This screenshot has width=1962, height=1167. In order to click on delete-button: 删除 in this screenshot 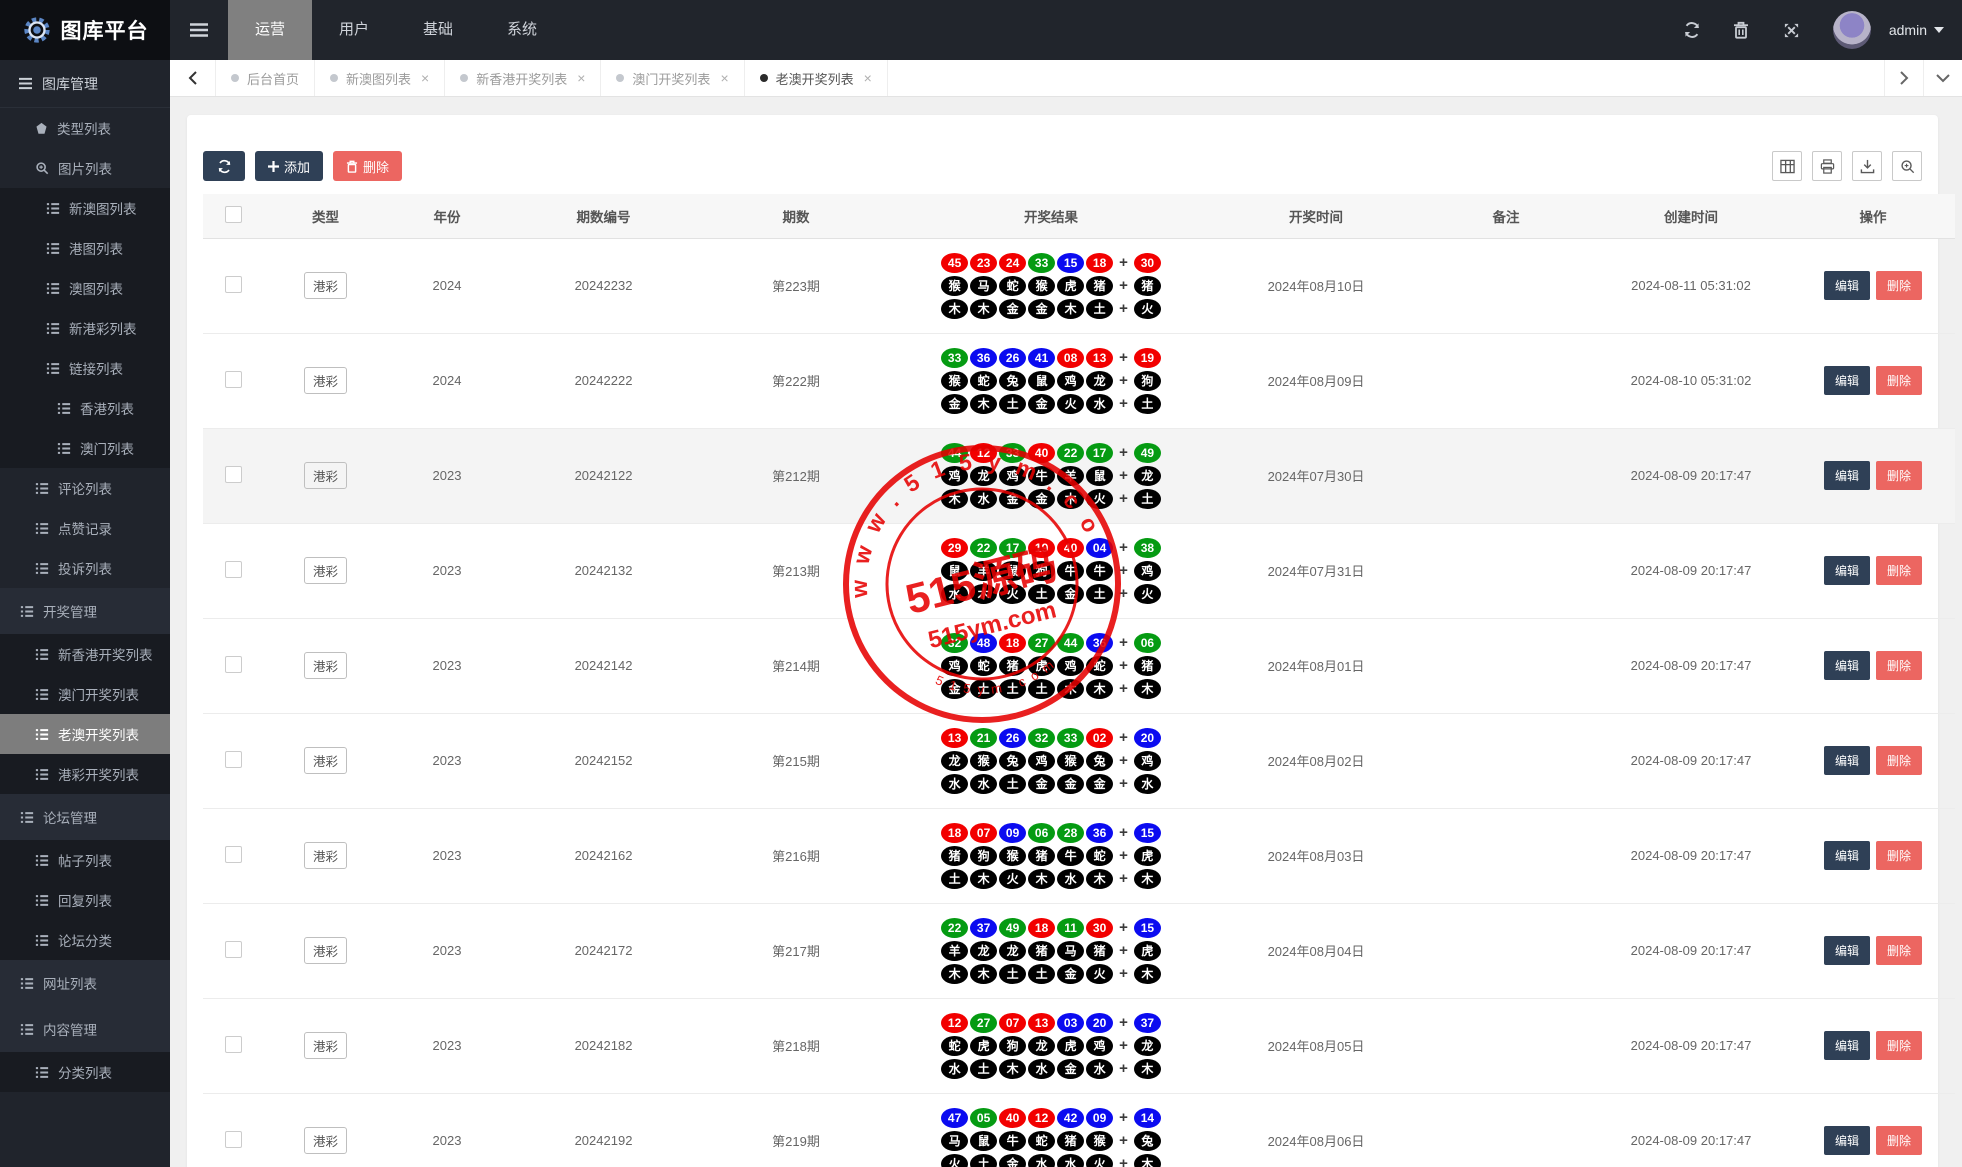, I will do `click(368, 166)`.